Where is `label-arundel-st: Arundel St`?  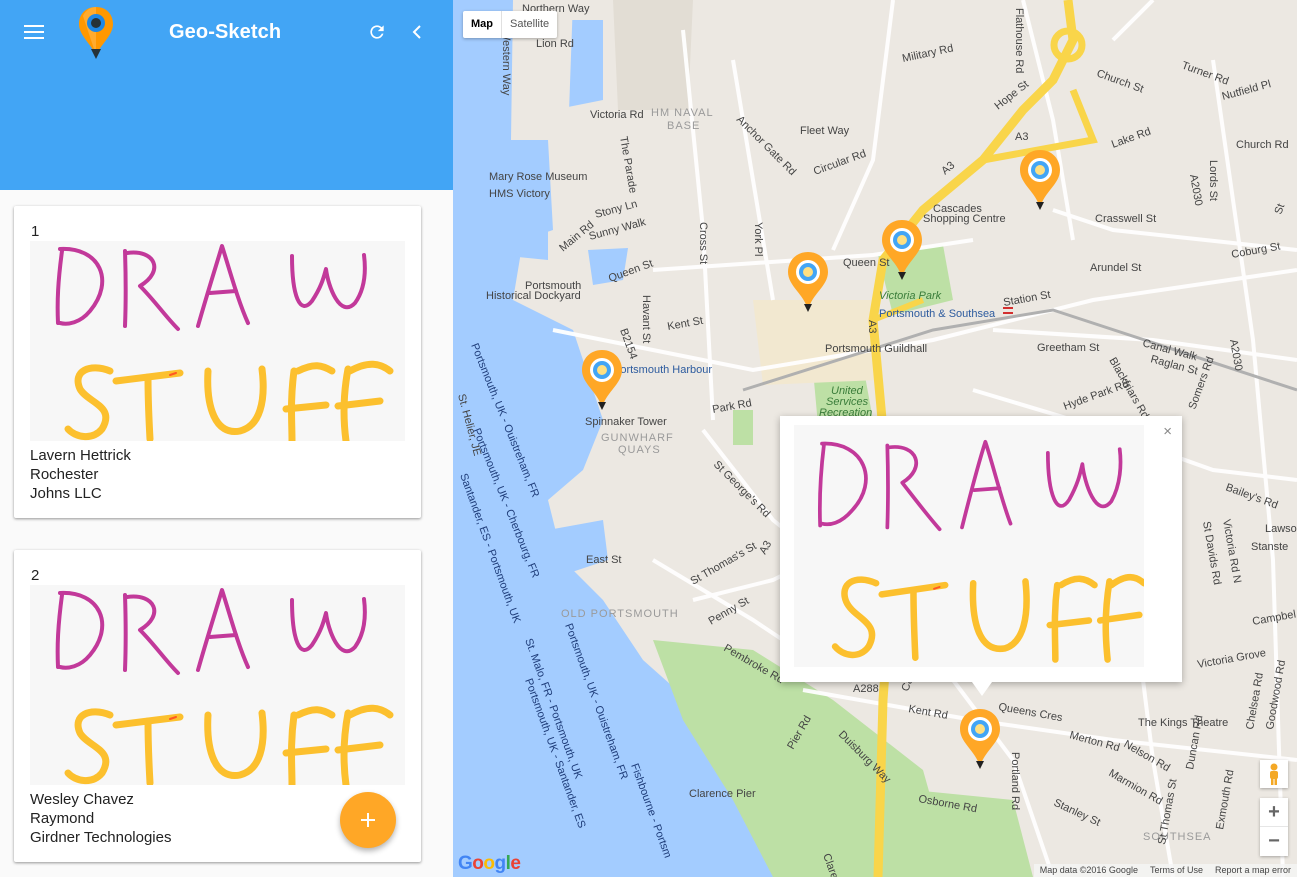
label-arundel-st: Arundel St is located at coordinates (1115, 268).